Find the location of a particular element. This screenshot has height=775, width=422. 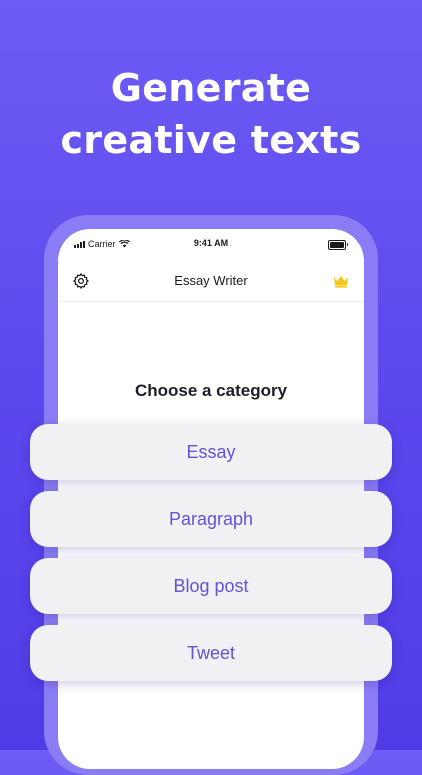

category-button-tweet: Tweet is located at coordinates (211, 653).